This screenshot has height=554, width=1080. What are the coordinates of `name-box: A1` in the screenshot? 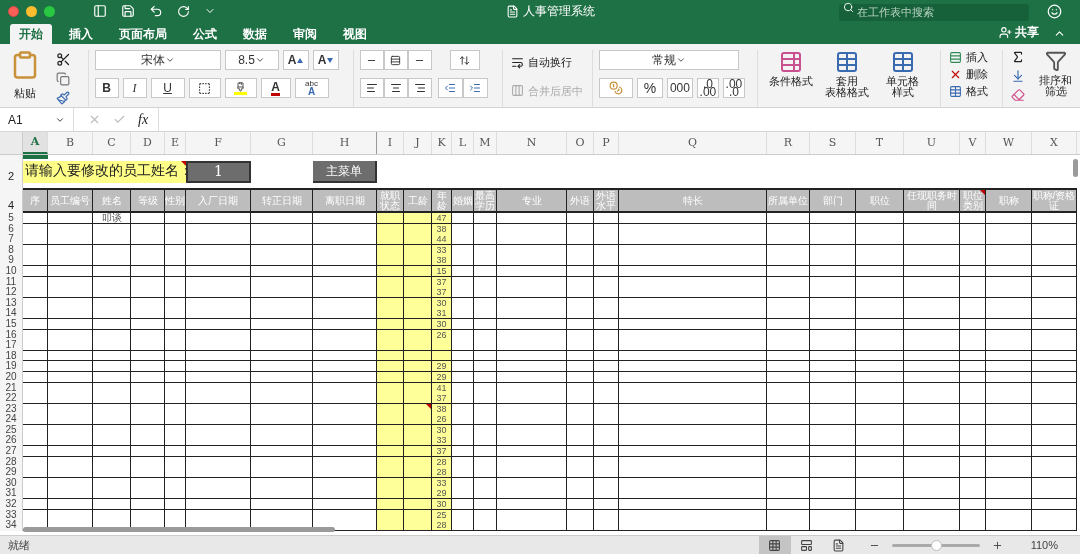 It's located at (37, 119).